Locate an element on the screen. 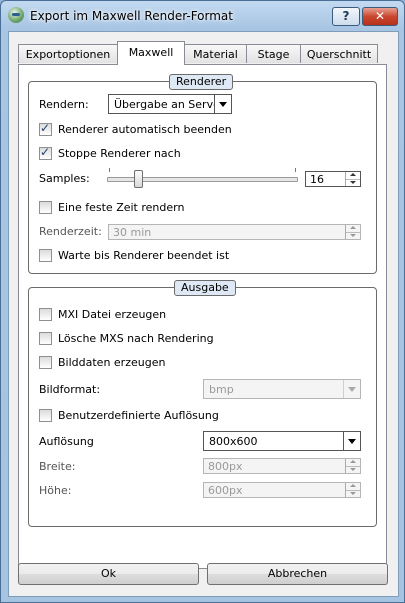 This screenshot has width=405, height=603. resolution-select-value: 800x600 is located at coordinates (233, 441).